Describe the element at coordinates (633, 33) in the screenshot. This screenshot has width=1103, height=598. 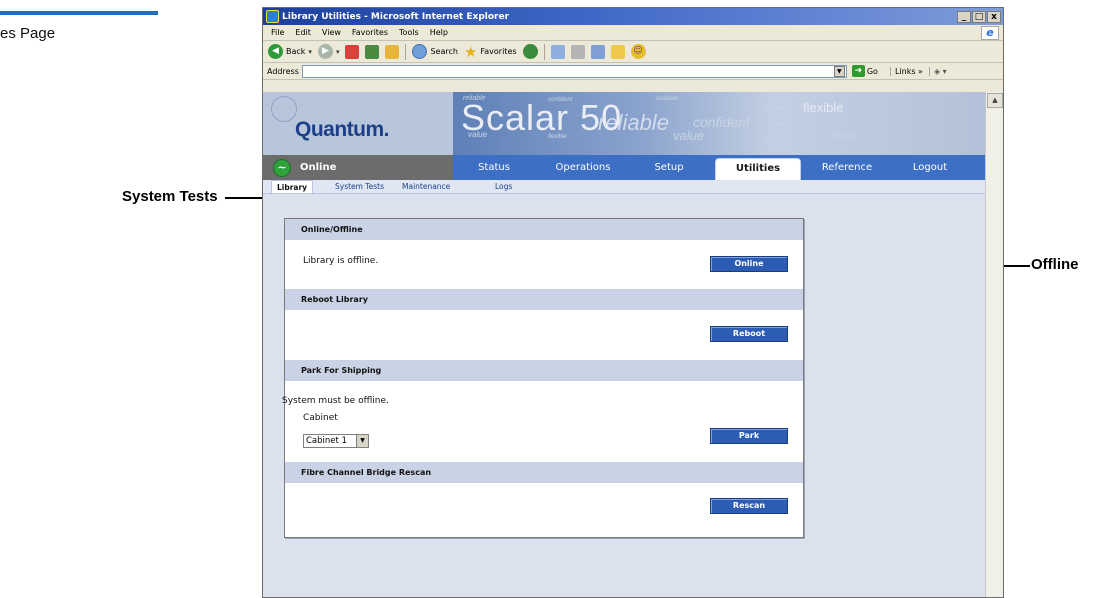
I see `menu-bar: File Edit View Favorites Tools Help e` at that location.